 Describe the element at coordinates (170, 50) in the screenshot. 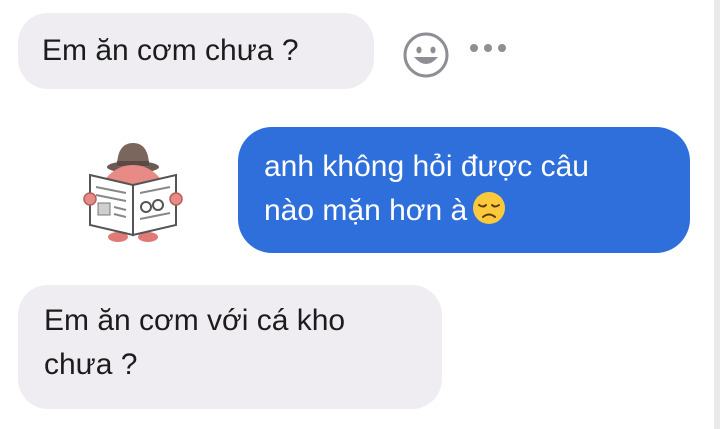

I see `message-text: Em ăn cơm chưa ?` at that location.